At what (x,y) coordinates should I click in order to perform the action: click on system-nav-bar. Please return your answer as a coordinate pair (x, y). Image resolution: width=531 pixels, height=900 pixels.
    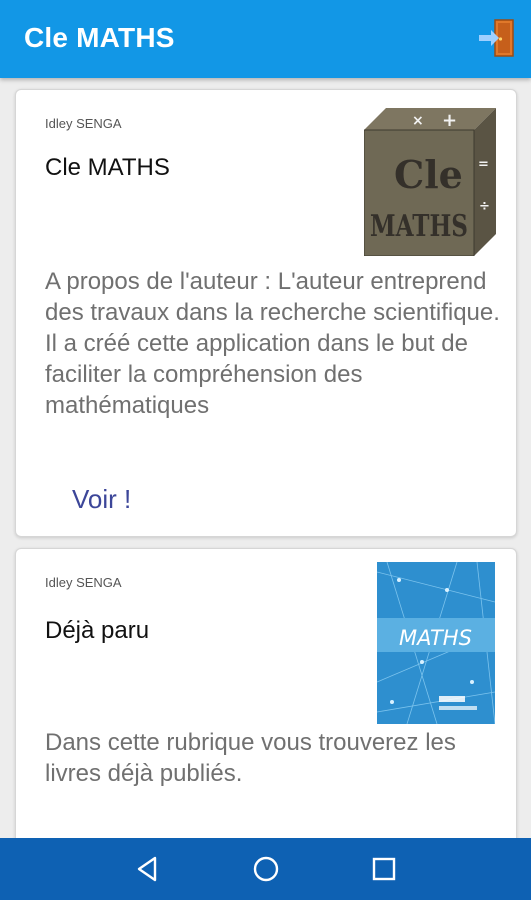
    Looking at the image, I should click on (265, 869).